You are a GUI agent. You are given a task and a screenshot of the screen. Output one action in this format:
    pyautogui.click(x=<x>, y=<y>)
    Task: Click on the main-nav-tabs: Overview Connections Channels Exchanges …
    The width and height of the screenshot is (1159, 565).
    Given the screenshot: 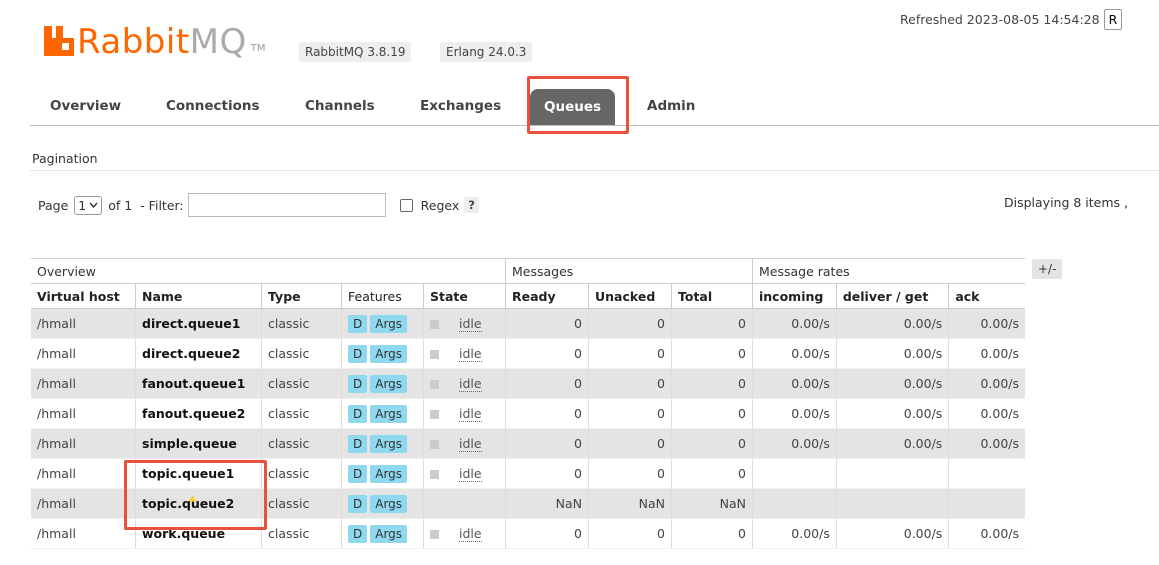 What is the action you would take?
    pyautogui.click(x=594, y=106)
    